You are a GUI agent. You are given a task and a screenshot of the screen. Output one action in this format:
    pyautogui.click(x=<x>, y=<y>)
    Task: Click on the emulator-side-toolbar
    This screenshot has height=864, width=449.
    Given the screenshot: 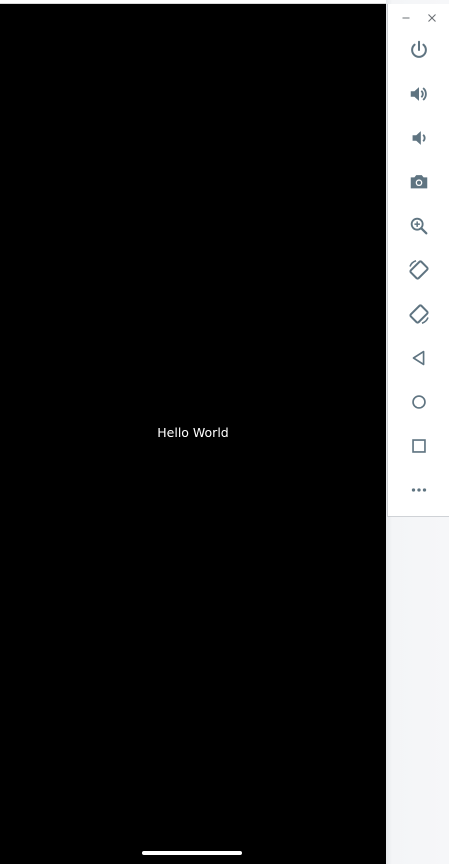 What is the action you would take?
    pyautogui.click(x=418, y=260)
    